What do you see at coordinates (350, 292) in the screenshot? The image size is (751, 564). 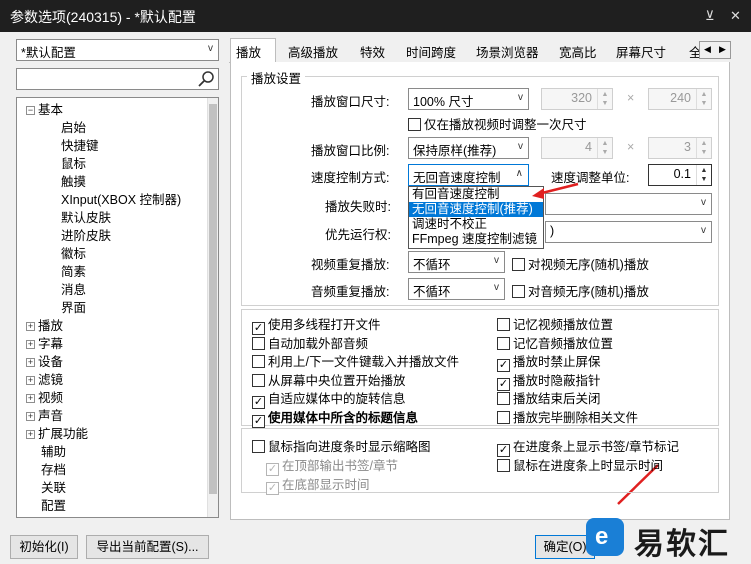 I see `audio-repeat-label: 音频重复播放:` at bounding box center [350, 292].